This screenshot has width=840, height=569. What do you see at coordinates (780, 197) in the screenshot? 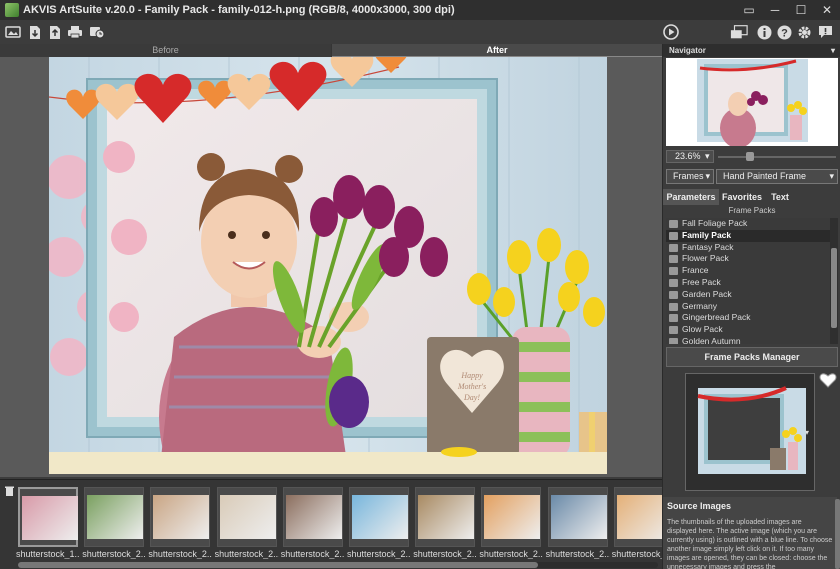
I see `tab-text: Text` at bounding box center [780, 197].